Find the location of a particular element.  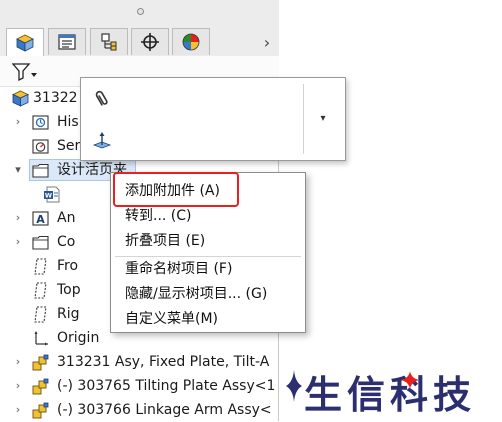

svg-text: A is located at coordinates (40, 219).